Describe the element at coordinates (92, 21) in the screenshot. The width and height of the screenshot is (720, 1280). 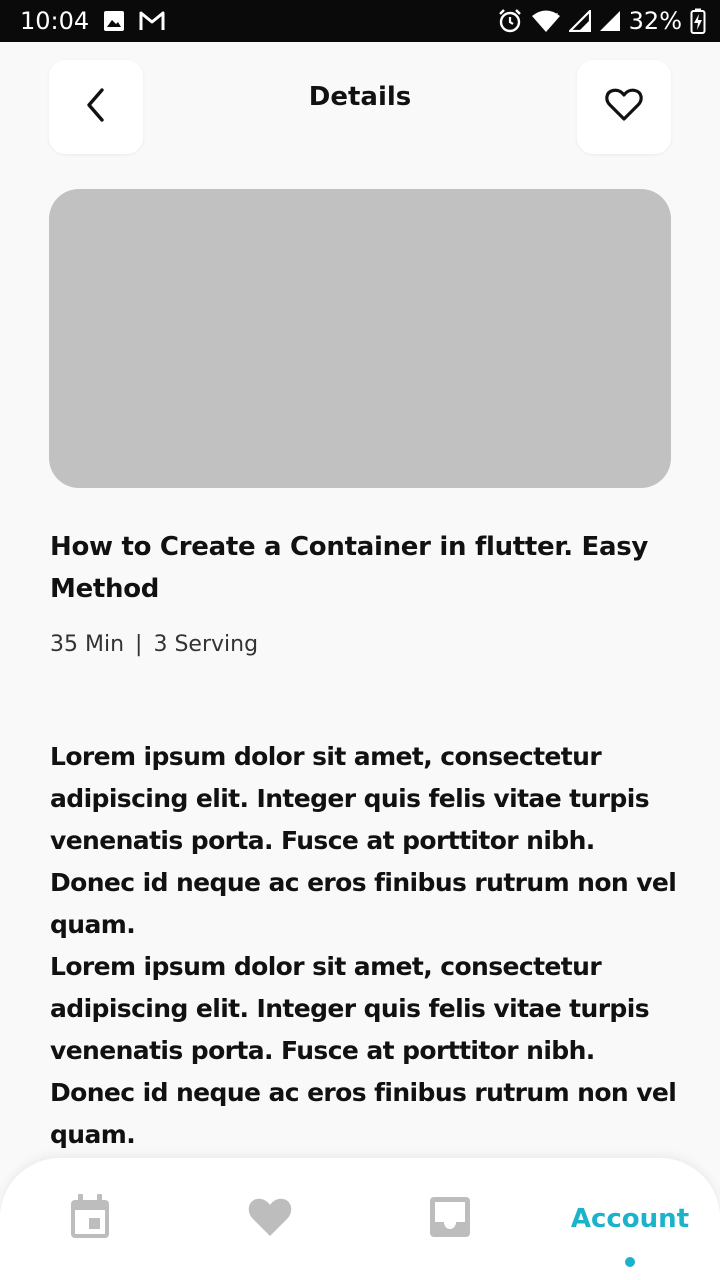
I see `status-left: 10:04` at that location.